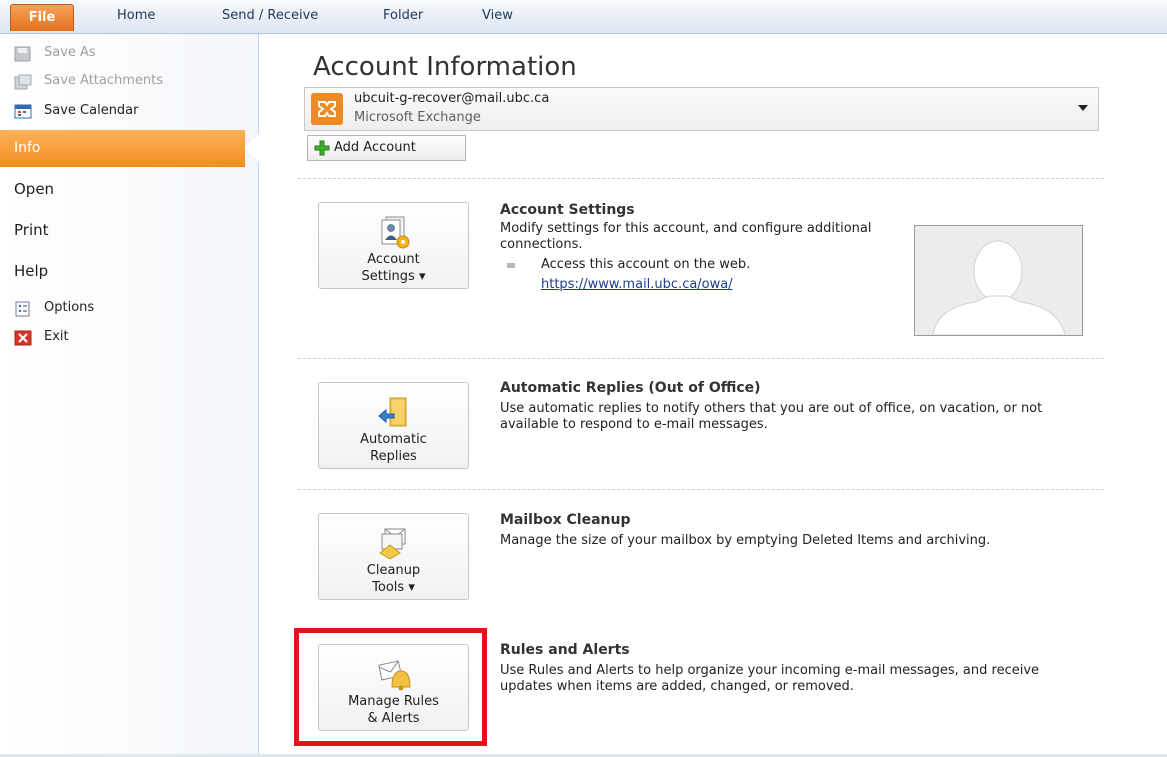  I want to click on automatic-replies-icon, so click(392, 412).